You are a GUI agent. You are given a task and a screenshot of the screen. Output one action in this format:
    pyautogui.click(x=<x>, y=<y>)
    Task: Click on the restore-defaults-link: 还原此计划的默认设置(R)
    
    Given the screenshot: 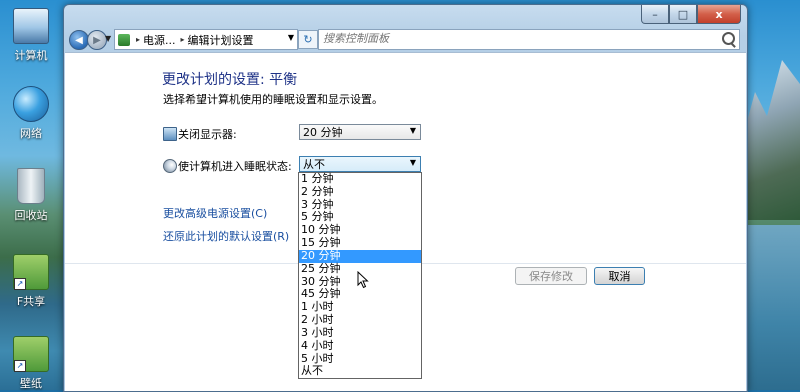 What is the action you would take?
    pyautogui.click(x=226, y=236)
    